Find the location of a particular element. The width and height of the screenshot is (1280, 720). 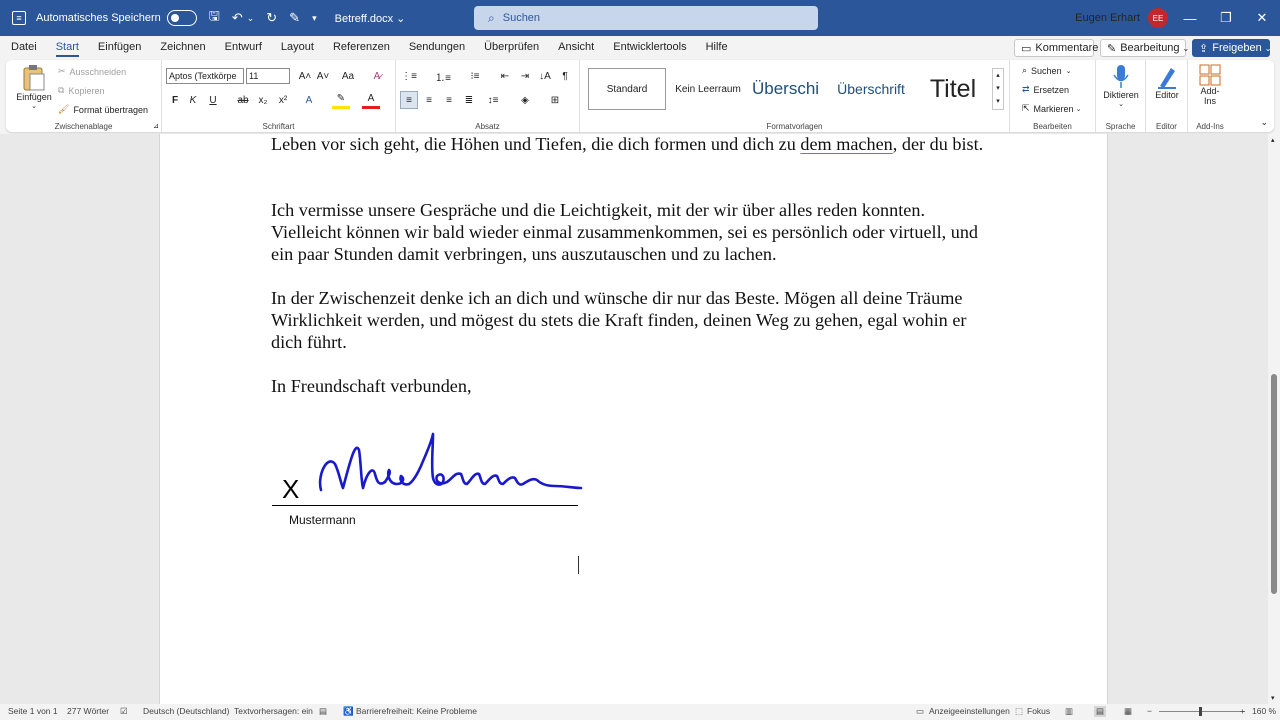

tab-einfügen: Einfügen is located at coordinates (118, 47).